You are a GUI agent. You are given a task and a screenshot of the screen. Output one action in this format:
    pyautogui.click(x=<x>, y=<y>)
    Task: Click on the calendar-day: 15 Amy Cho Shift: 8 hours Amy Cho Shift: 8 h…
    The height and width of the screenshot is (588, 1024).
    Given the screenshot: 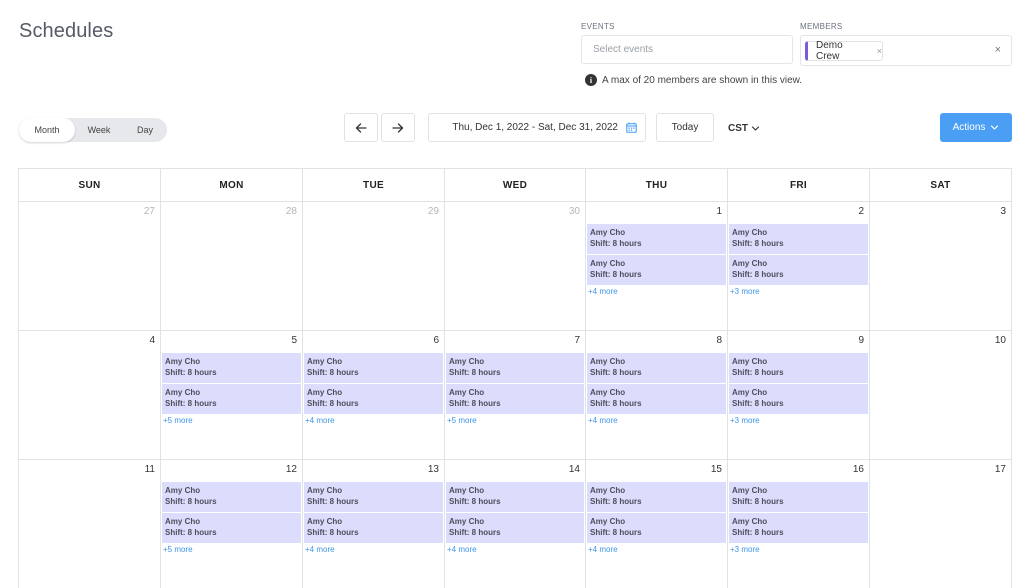 What is the action you would take?
    pyautogui.click(x=657, y=524)
    